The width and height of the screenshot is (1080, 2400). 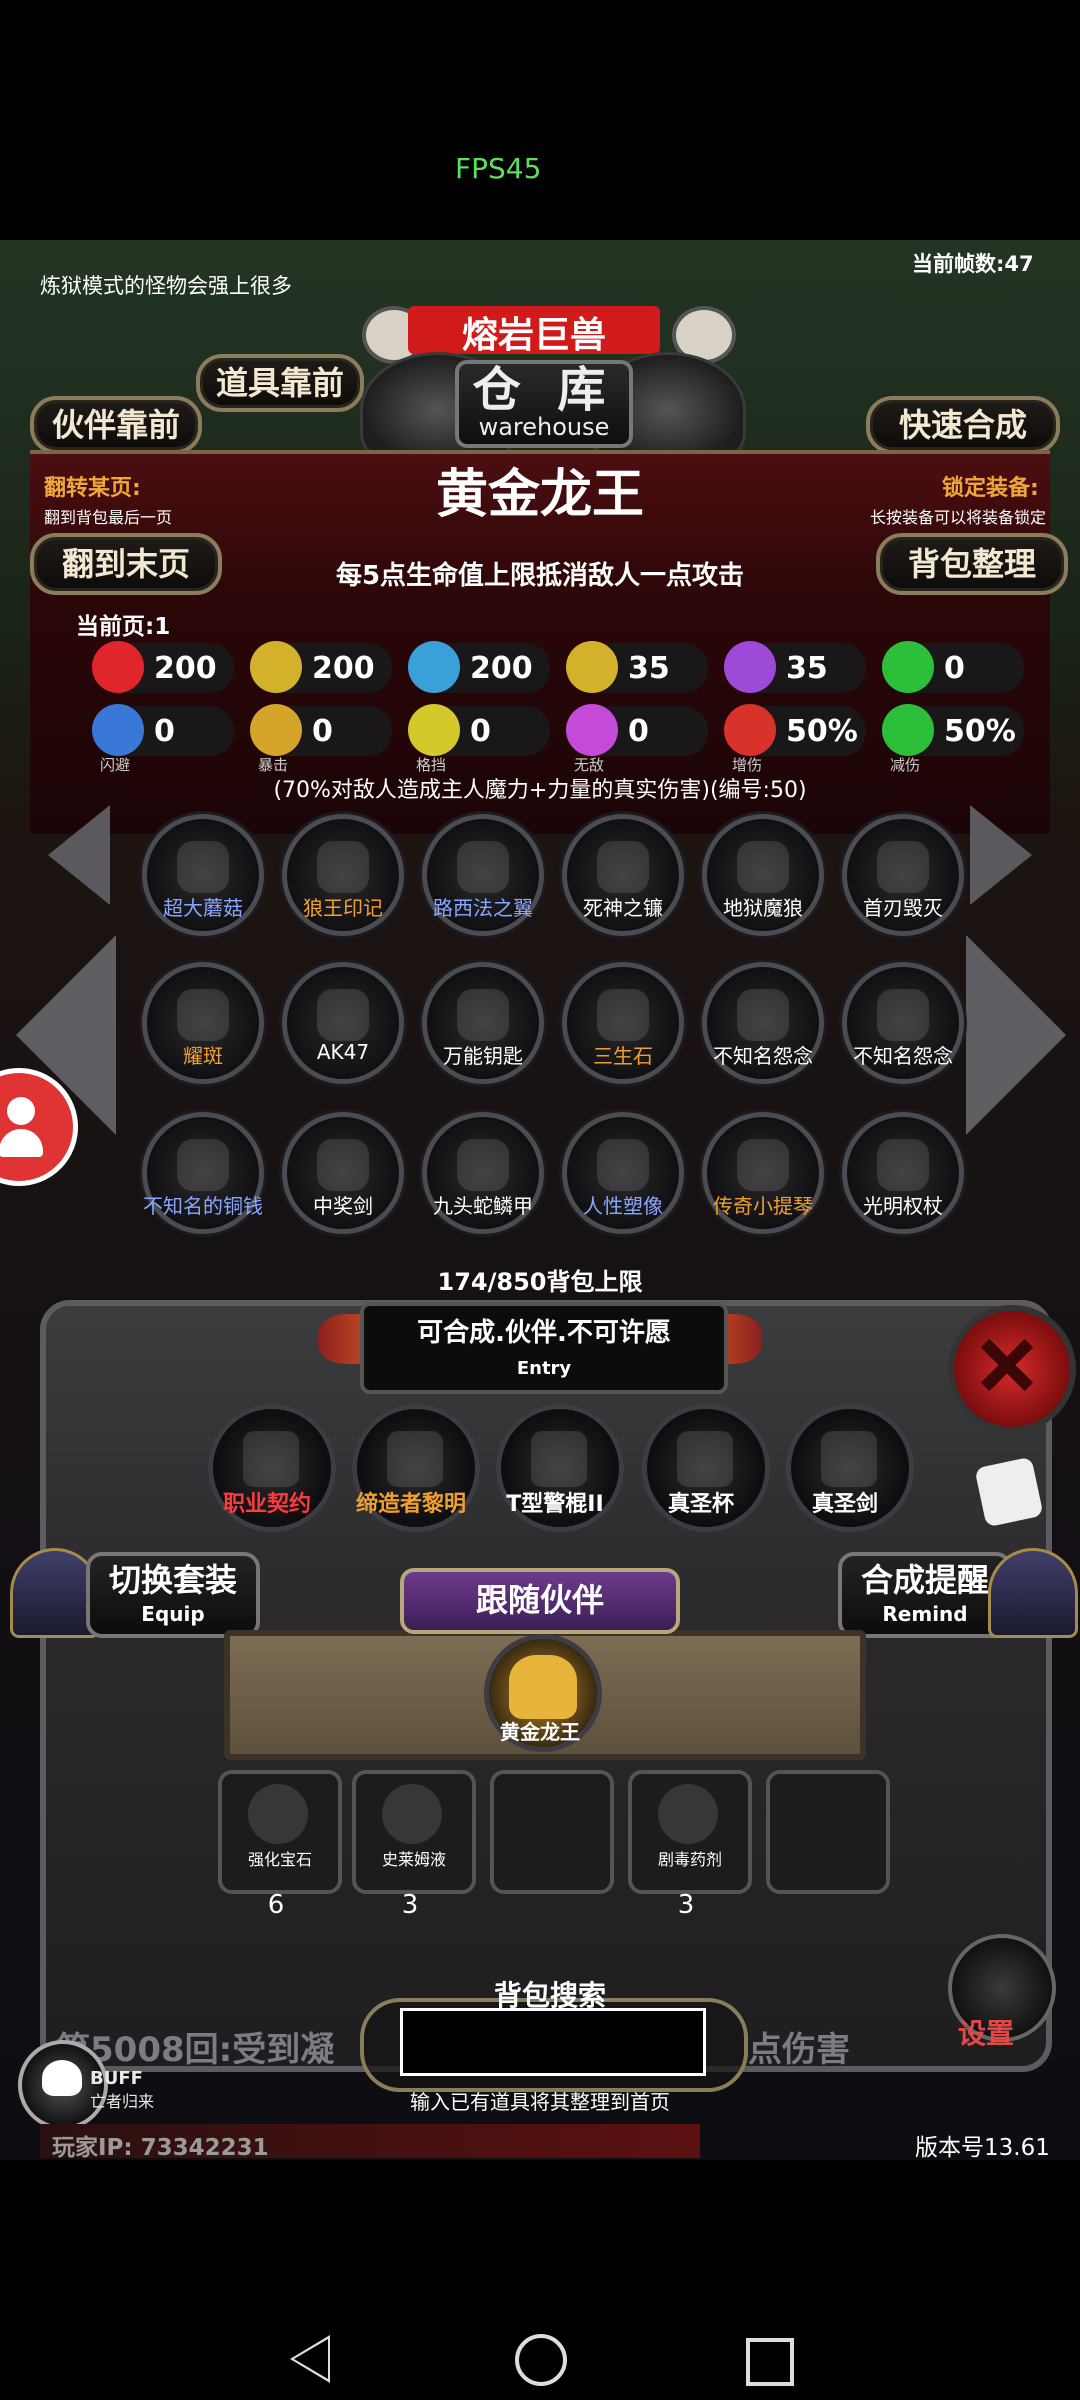 I want to click on hydra-armor-icon, so click(x=483, y=1165).